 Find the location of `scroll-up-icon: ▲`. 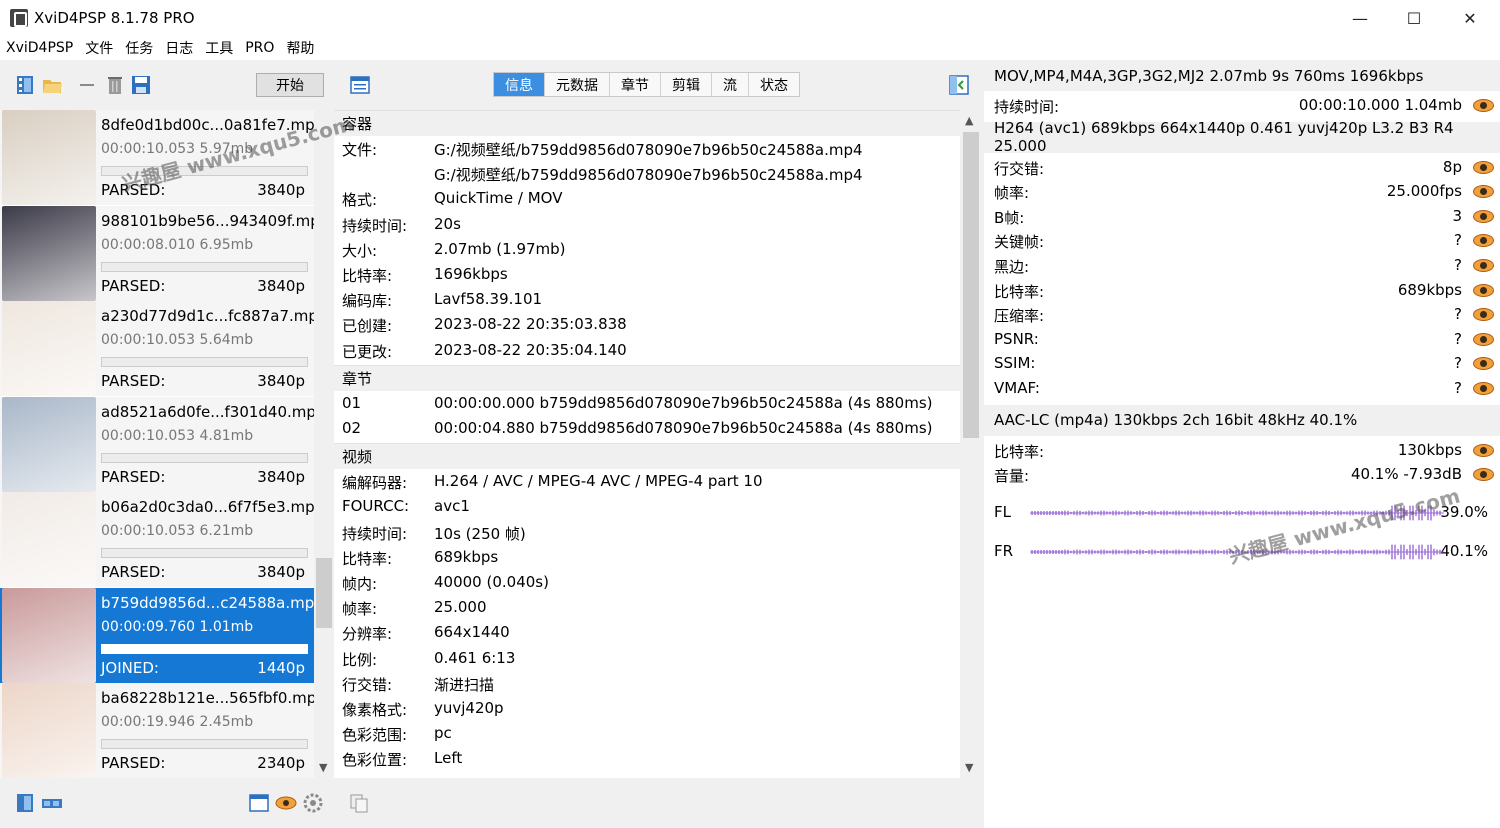

scroll-up-icon: ▲ is located at coordinates (969, 120).